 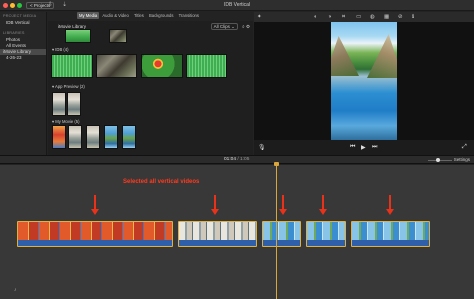 I want to click on timecode-total: / 1:05, so click(x=243, y=159).